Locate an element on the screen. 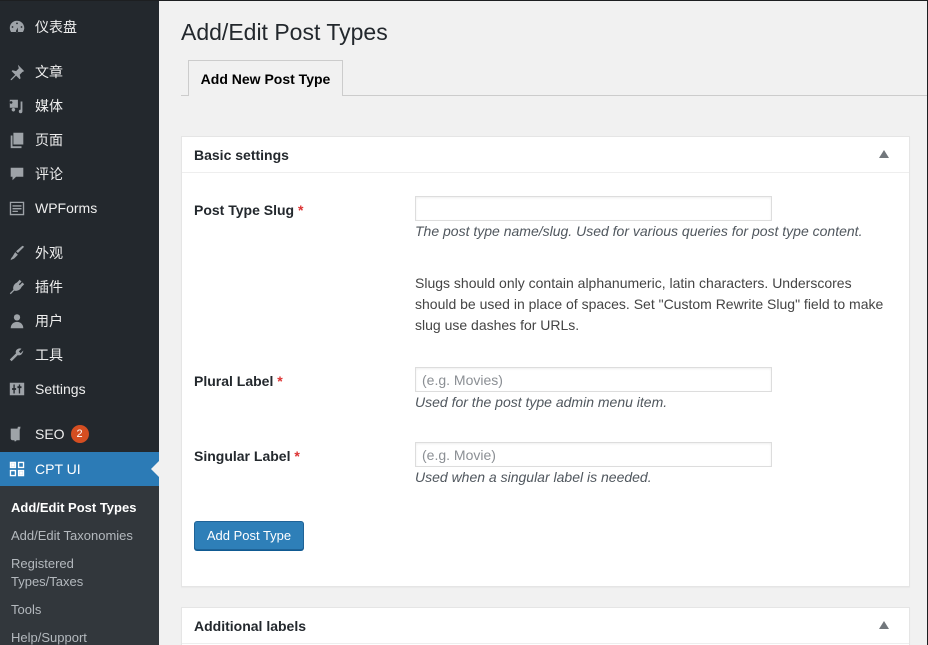  submenu-tools: Tools is located at coordinates (26, 610).